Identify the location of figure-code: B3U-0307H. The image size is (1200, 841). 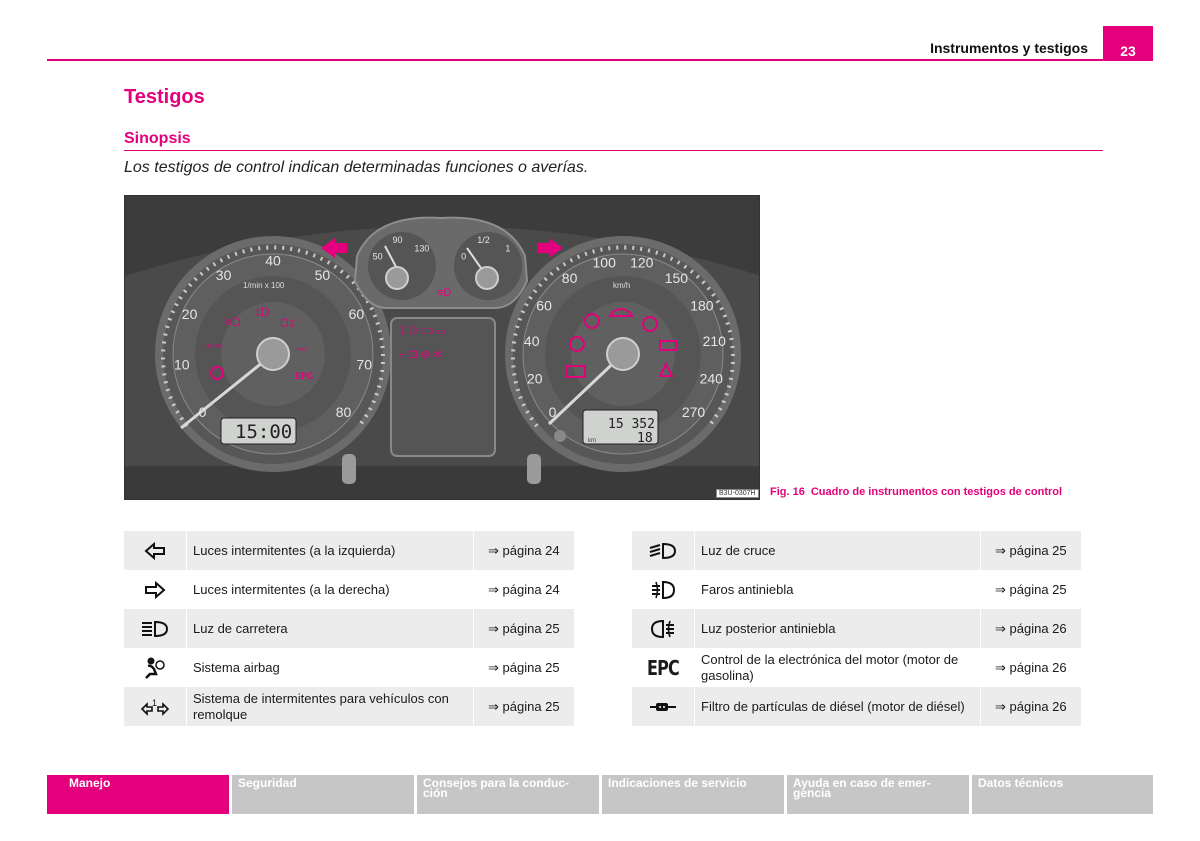
(737, 493).